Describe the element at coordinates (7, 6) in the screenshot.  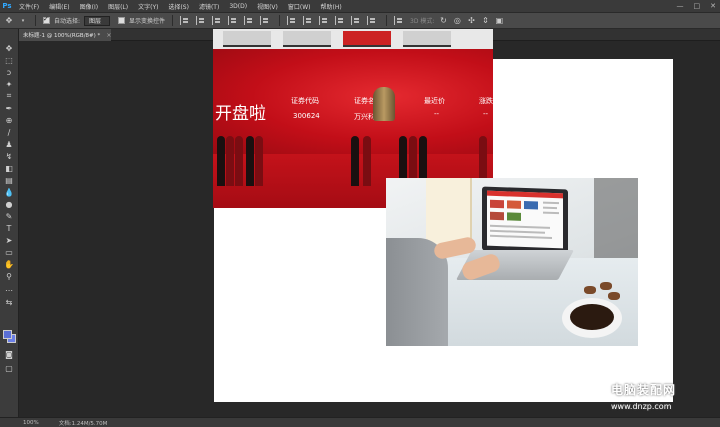
I see `photoshop-logo-icon: Ps` at that location.